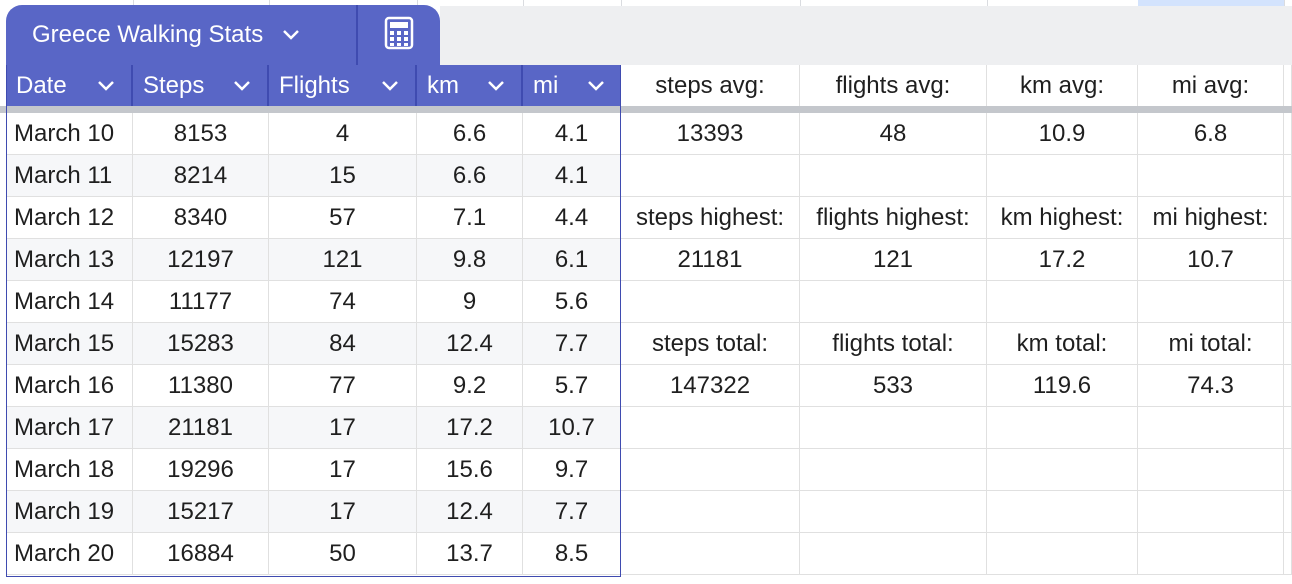 The image size is (1292, 584). Describe the element at coordinates (69, 344) in the screenshot. I see `date-cell: March 15` at that location.